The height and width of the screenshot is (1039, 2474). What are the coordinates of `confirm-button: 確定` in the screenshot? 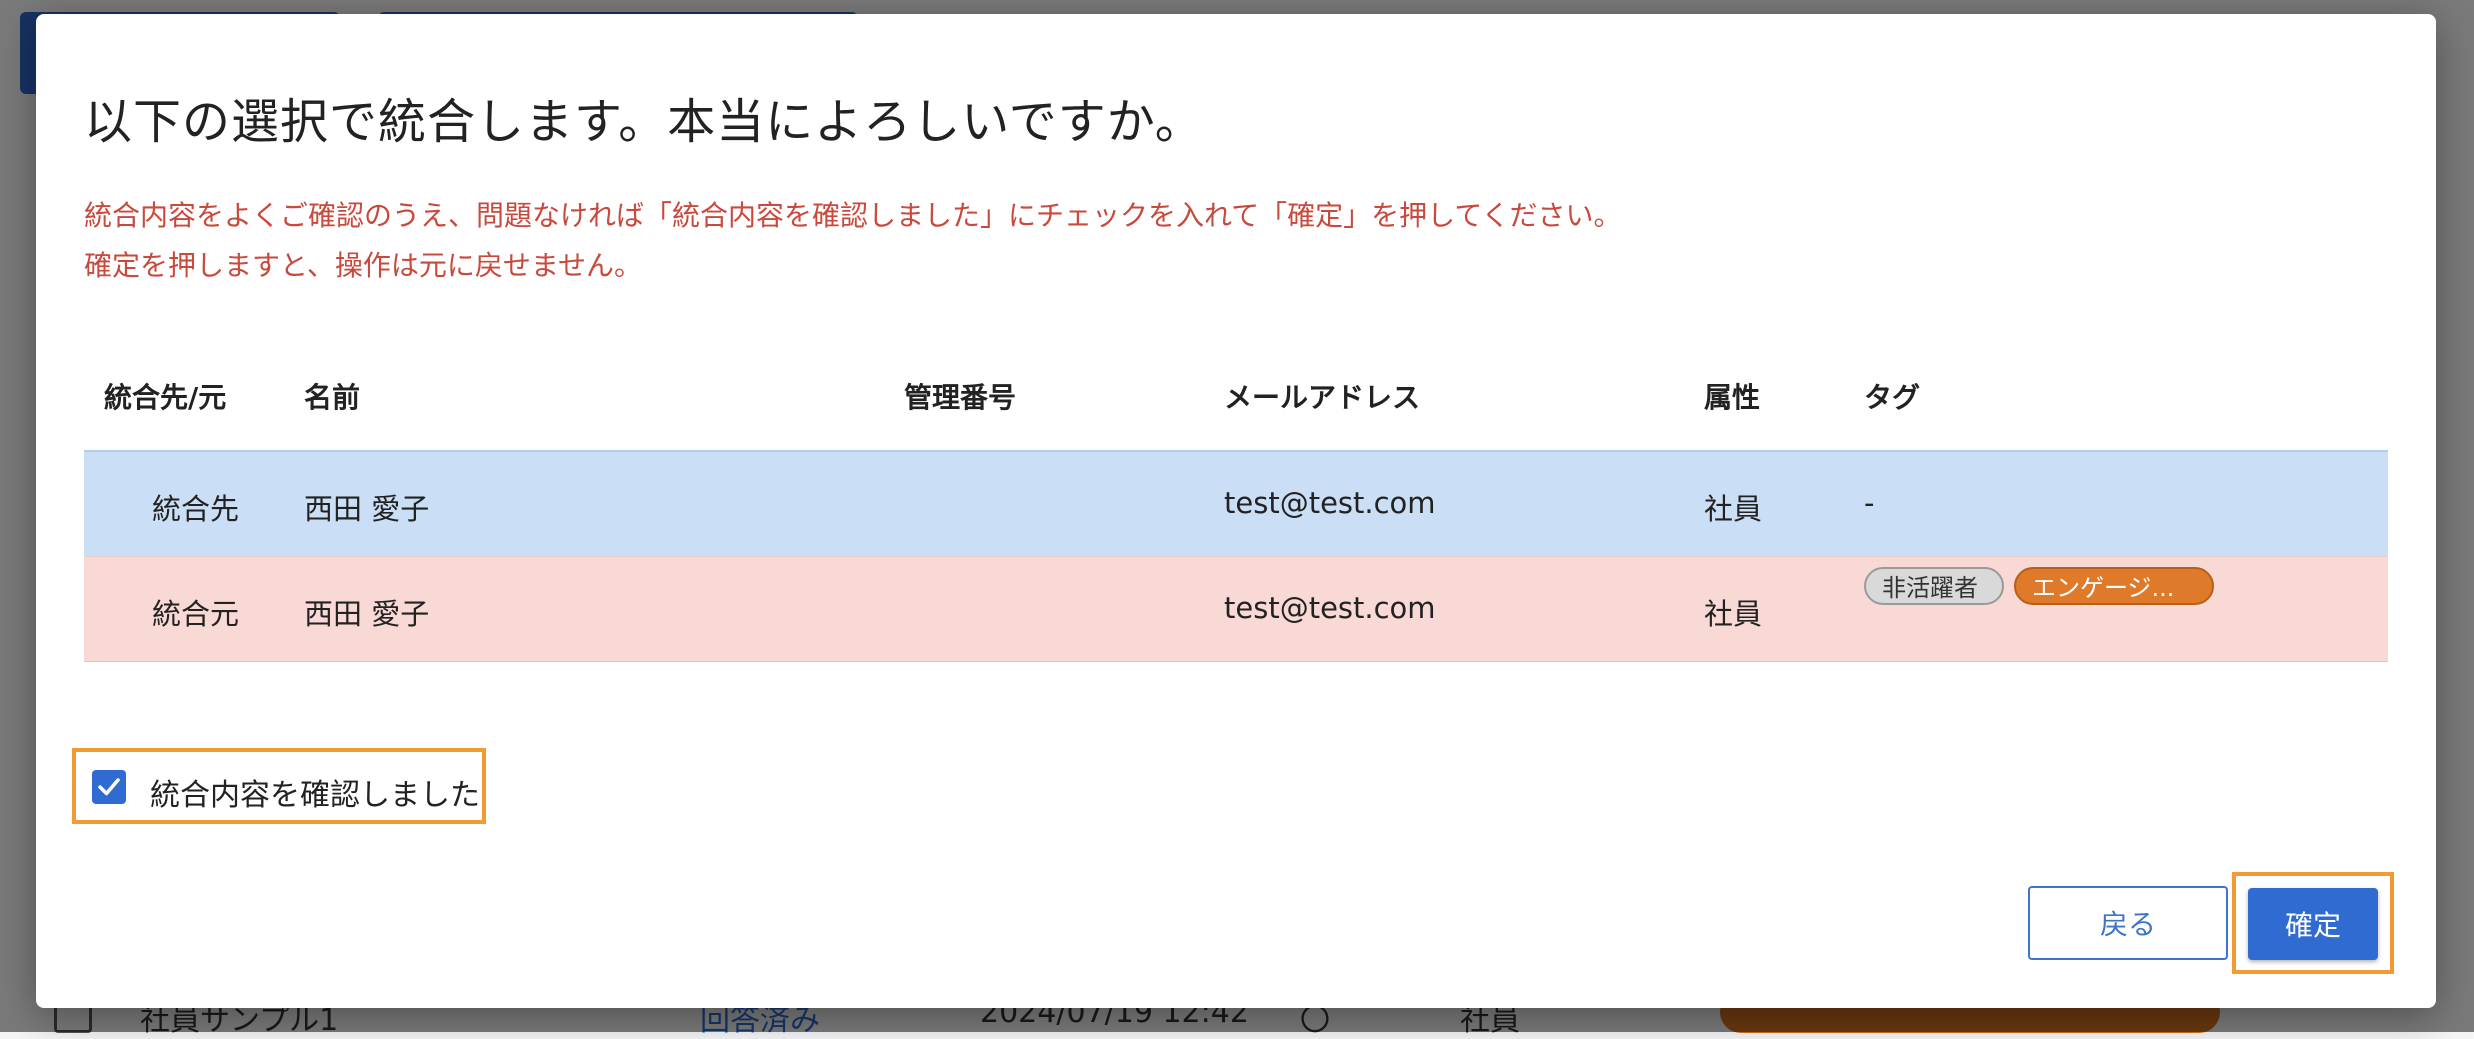 It's located at (2313, 924).